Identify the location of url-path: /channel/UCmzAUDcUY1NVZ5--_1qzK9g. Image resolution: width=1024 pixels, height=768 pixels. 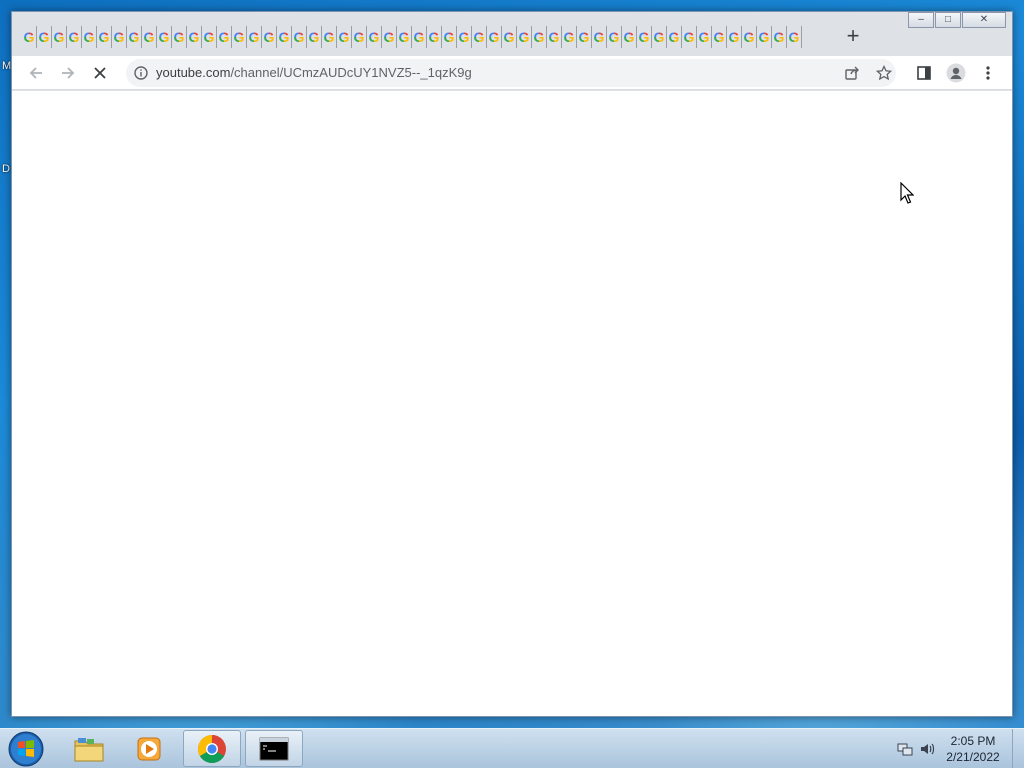
(351, 72).